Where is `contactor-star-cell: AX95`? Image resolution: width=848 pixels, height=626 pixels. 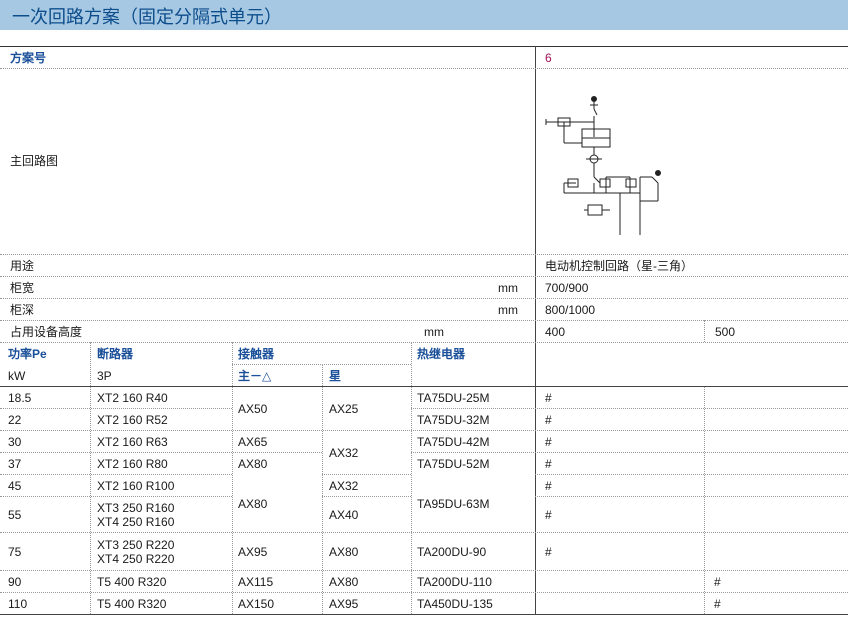 contactor-star-cell: AX95 is located at coordinates (344, 604).